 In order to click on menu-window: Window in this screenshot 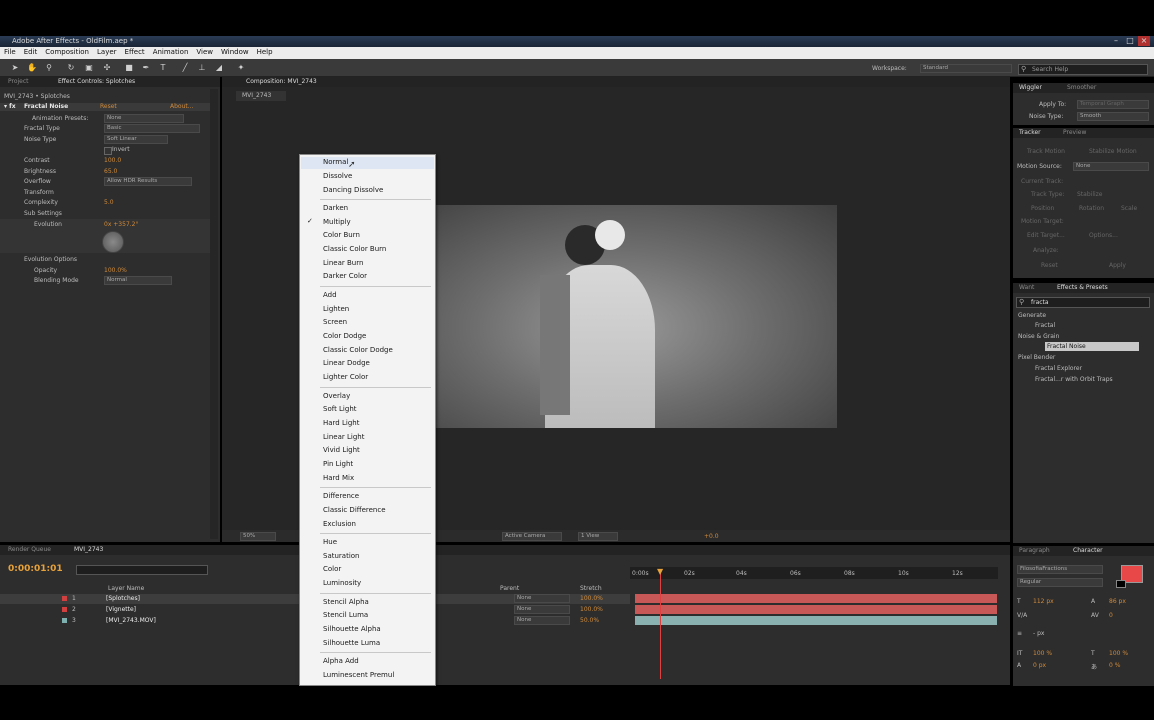, I will do `click(235, 51)`.